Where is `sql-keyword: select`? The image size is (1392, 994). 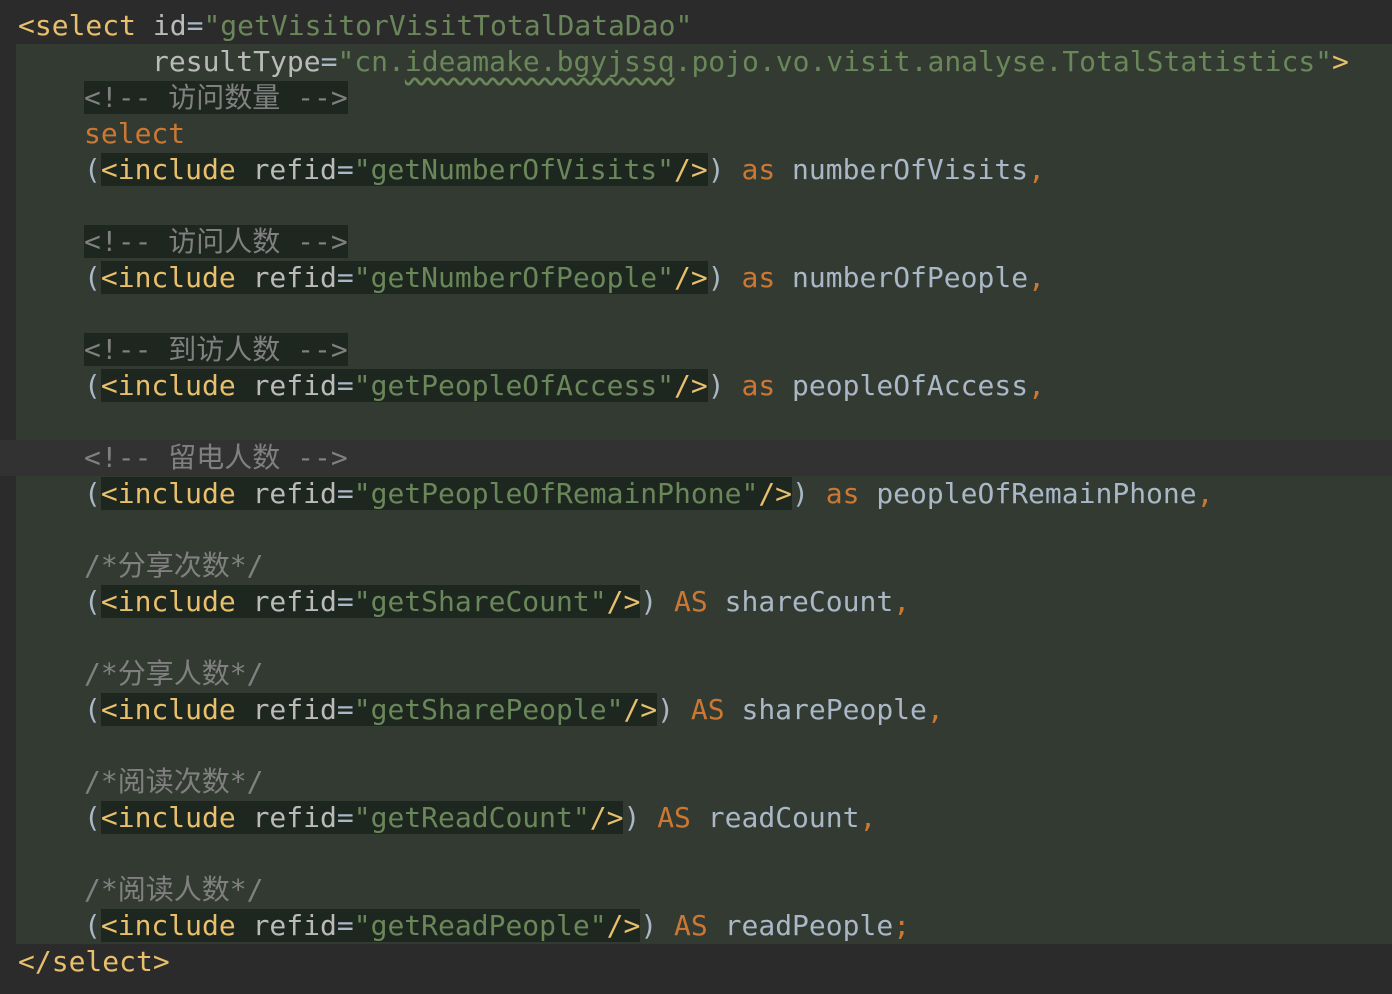 sql-keyword: select is located at coordinates (135, 133).